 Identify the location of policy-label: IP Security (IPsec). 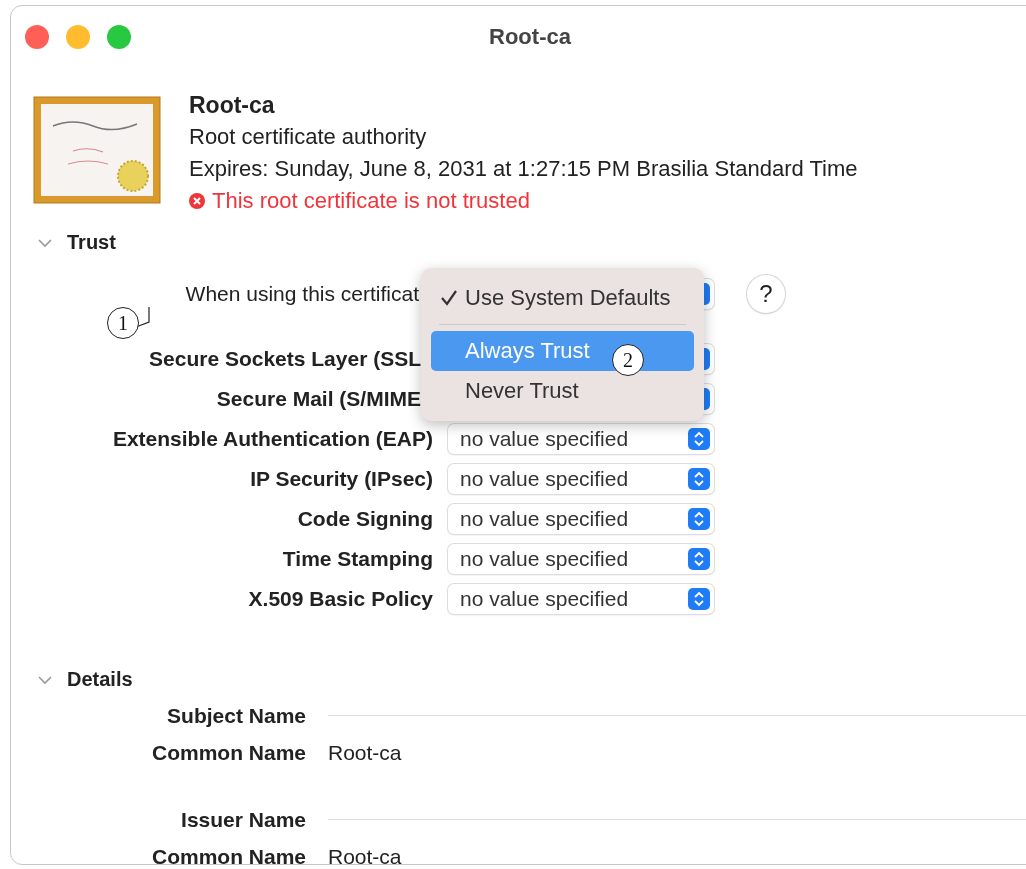
(341, 479).